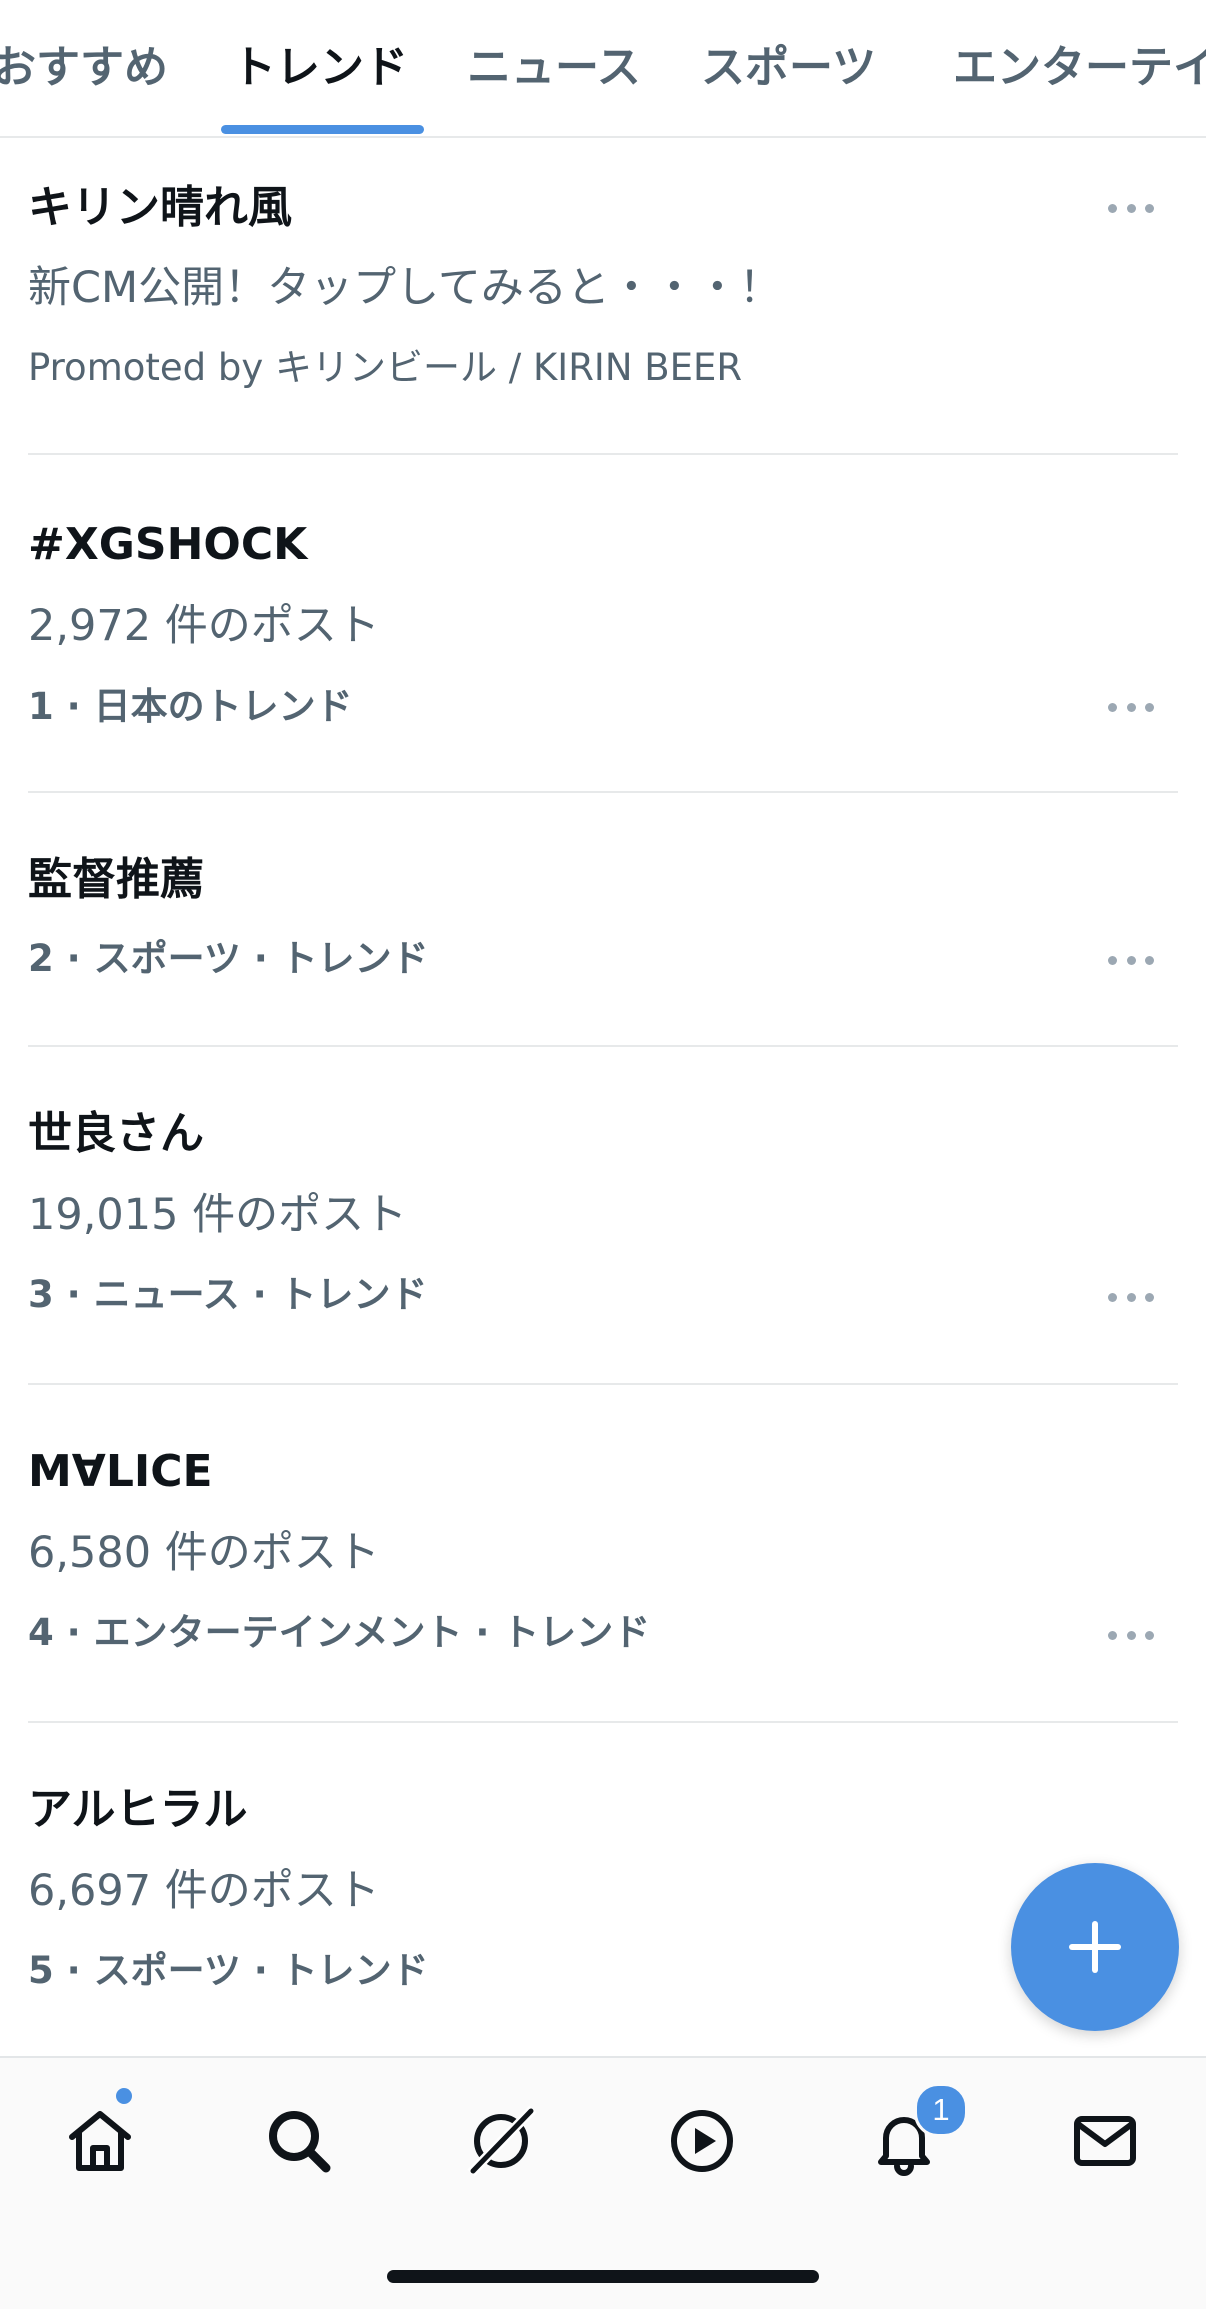 The width and height of the screenshot is (1206, 2309). Describe the element at coordinates (603, 1215) in the screenshot. I see `trend-item: 世良さん 19,015 件のポスト 3 · ニュース · トレンド` at that location.